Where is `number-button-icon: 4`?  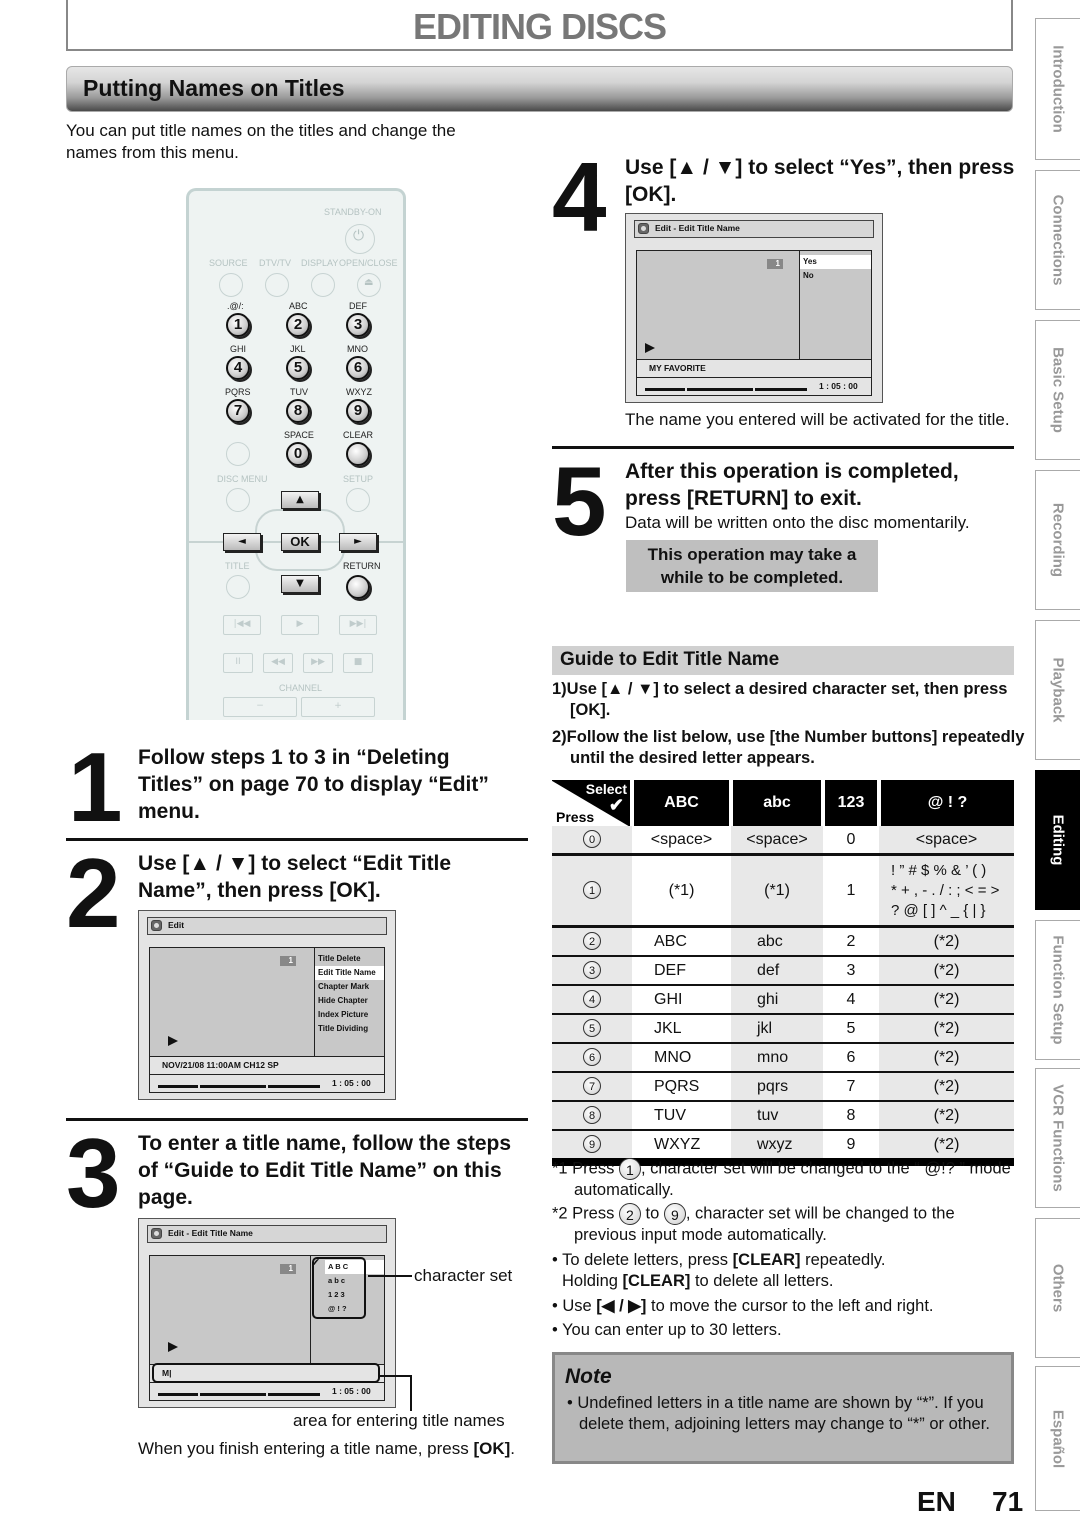 number-button-icon: 4 is located at coordinates (592, 999).